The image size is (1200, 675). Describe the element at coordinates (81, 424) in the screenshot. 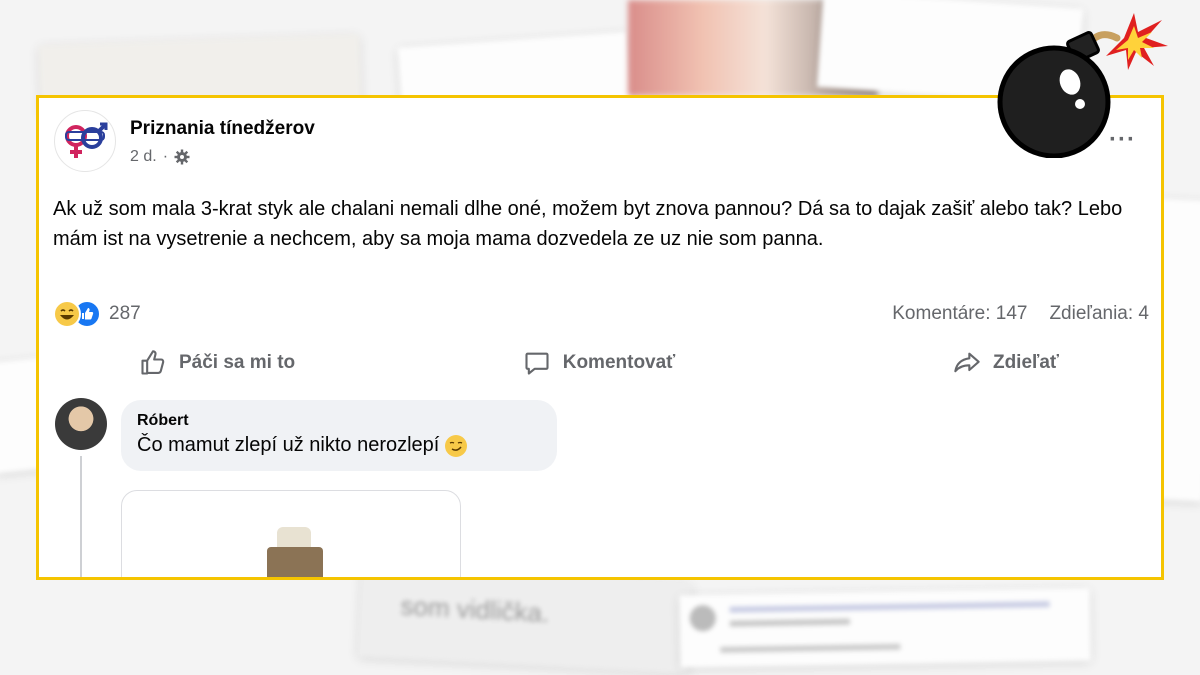

I see `avatar` at that location.